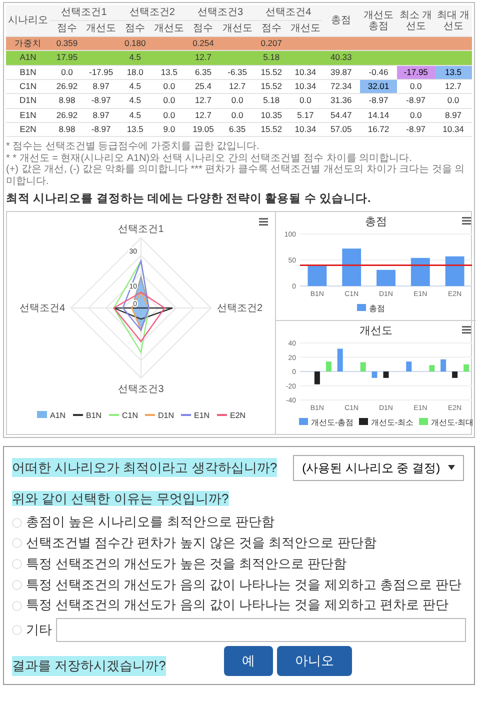 The image size is (478, 718). What do you see at coordinates (341, 115) in the screenshot?
I see `table-cell: 54.47` at bounding box center [341, 115].